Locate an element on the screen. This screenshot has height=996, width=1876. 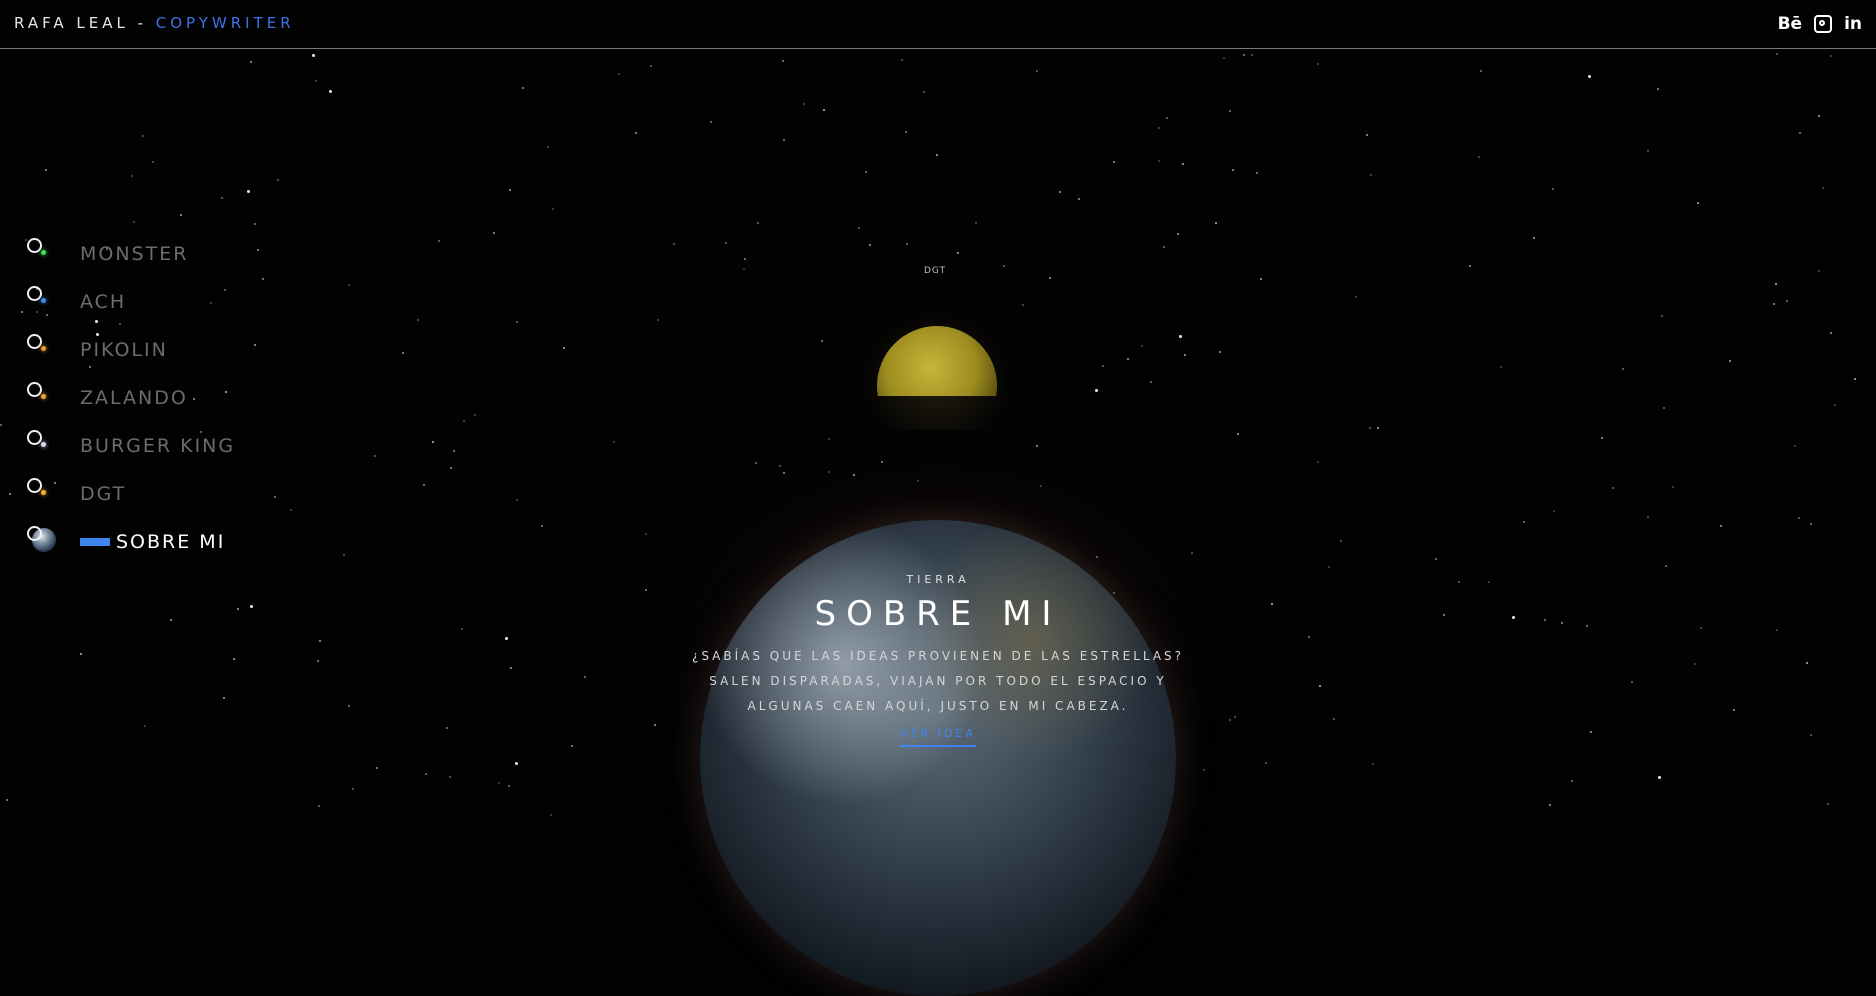
nav-item-zalando: ZALANDO is located at coordinates (129, 404).